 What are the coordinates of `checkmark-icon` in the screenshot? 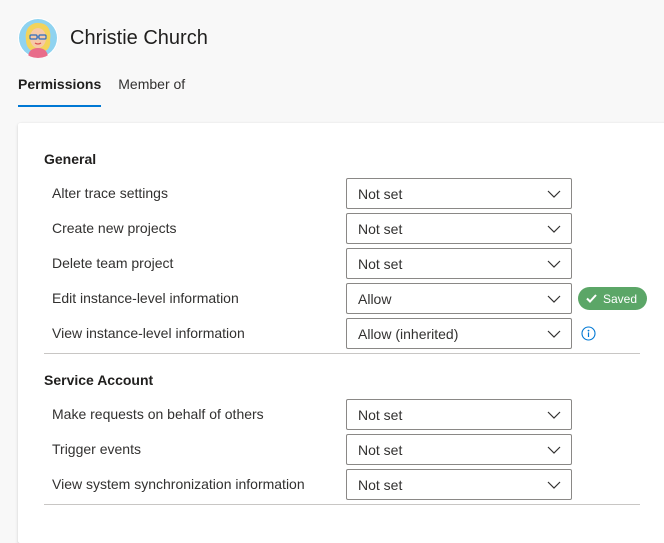 It's located at (591, 298).